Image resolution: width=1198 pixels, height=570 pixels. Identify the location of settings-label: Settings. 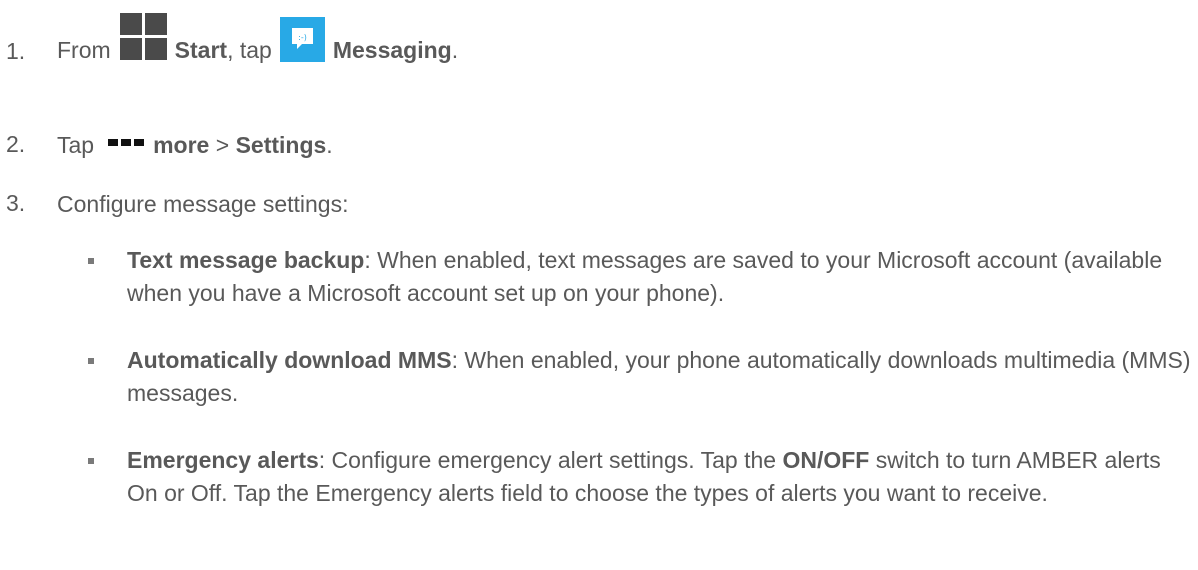
(281, 145).